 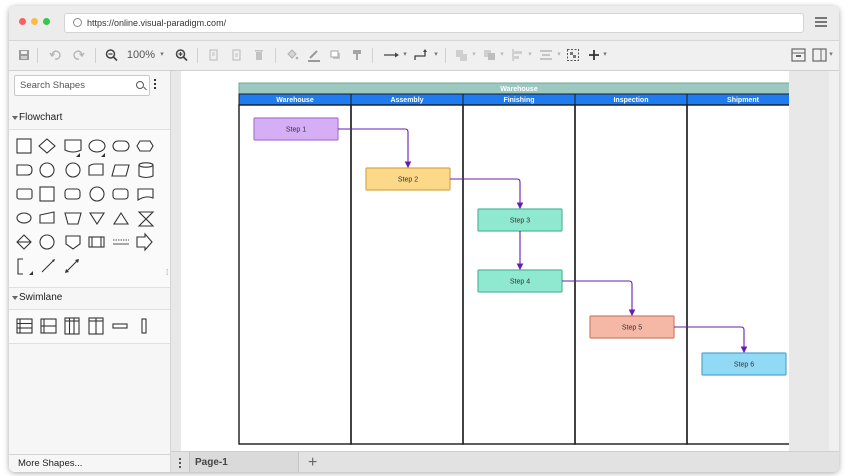 What do you see at coordinates (546, 55) in the screenshot?
I see `distribute-icon` at bounding box center [546, 55].